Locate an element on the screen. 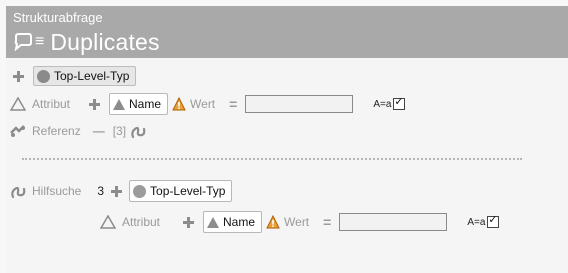 The image size is (568, 273). chat-bubble-icon is located at coordinates (23, 42).